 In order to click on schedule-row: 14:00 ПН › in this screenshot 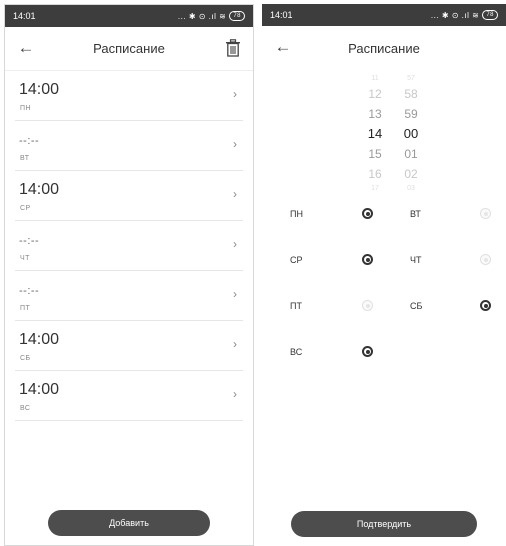, I will do `click(129, 96)`.